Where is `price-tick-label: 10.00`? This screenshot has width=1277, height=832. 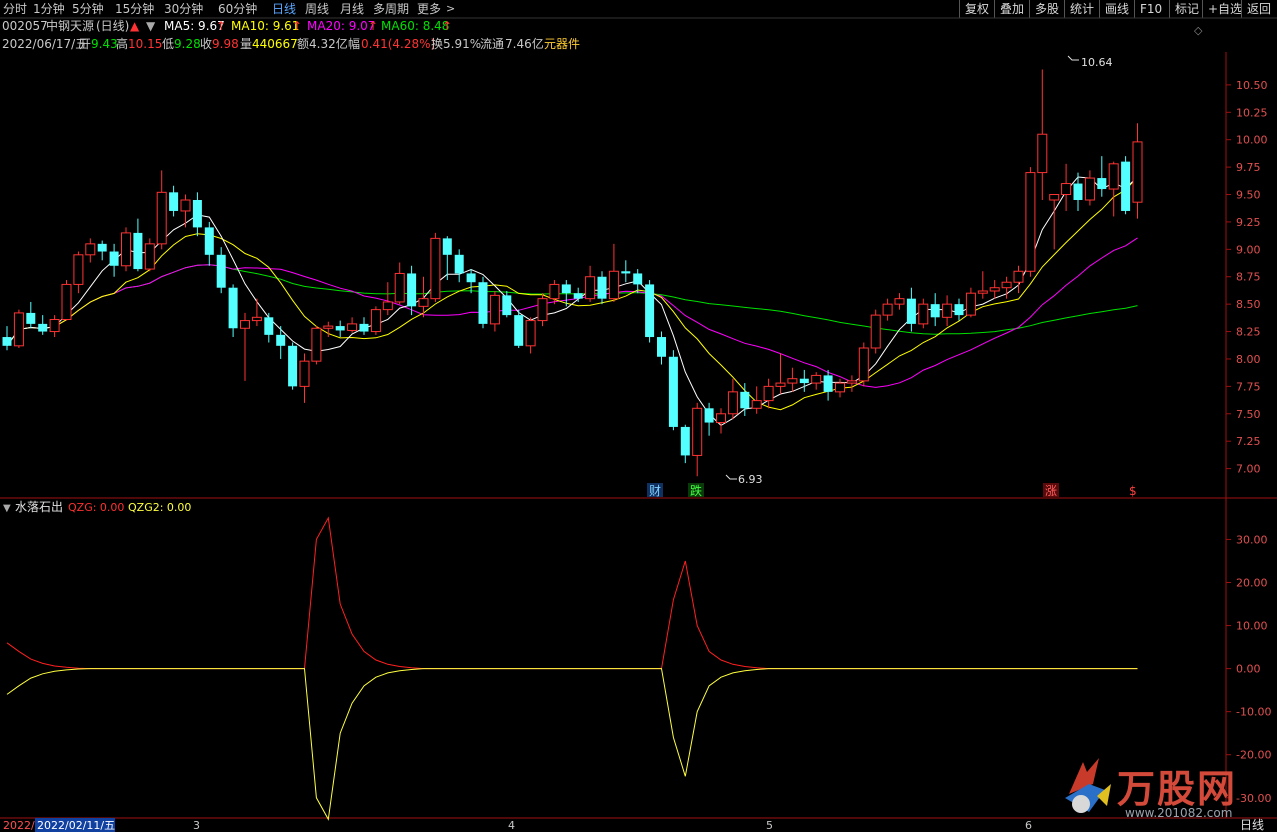 price-tick-label: 10.00 is located at coordinates (1252, 140).